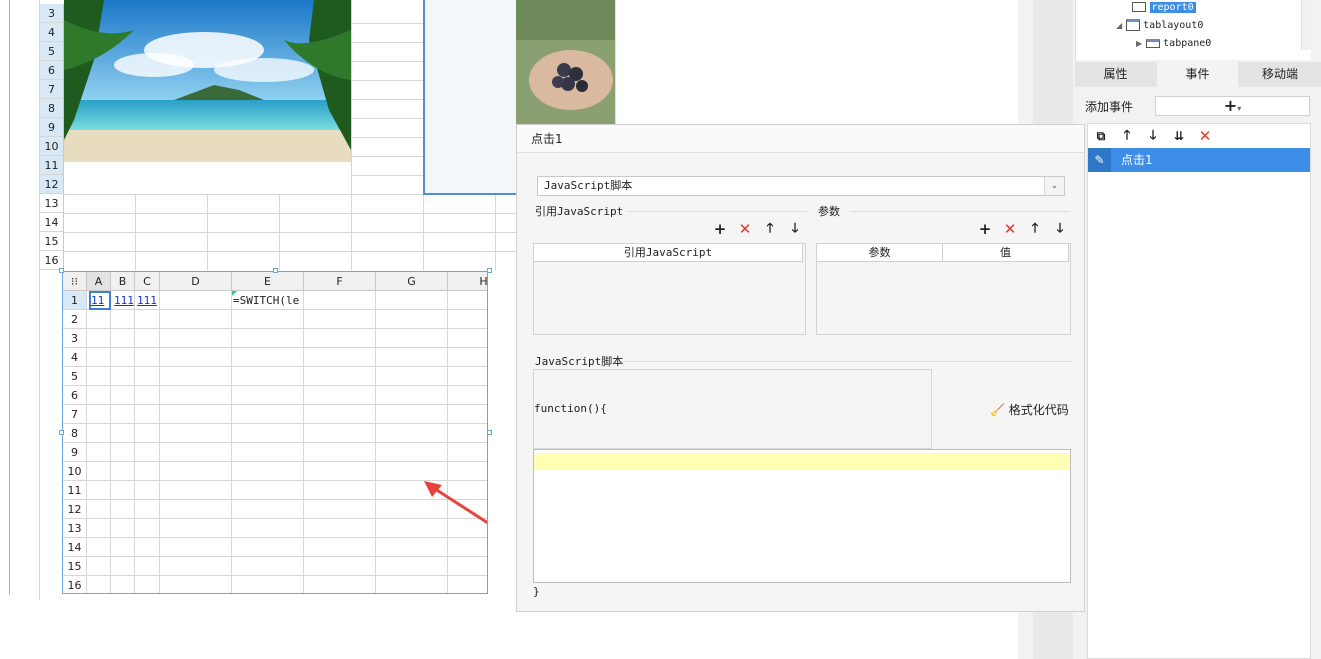 The width and height of the screenshot is (1321, 659). I want to click on ref-js-table: 引用JavaScript, so click(669, 289).